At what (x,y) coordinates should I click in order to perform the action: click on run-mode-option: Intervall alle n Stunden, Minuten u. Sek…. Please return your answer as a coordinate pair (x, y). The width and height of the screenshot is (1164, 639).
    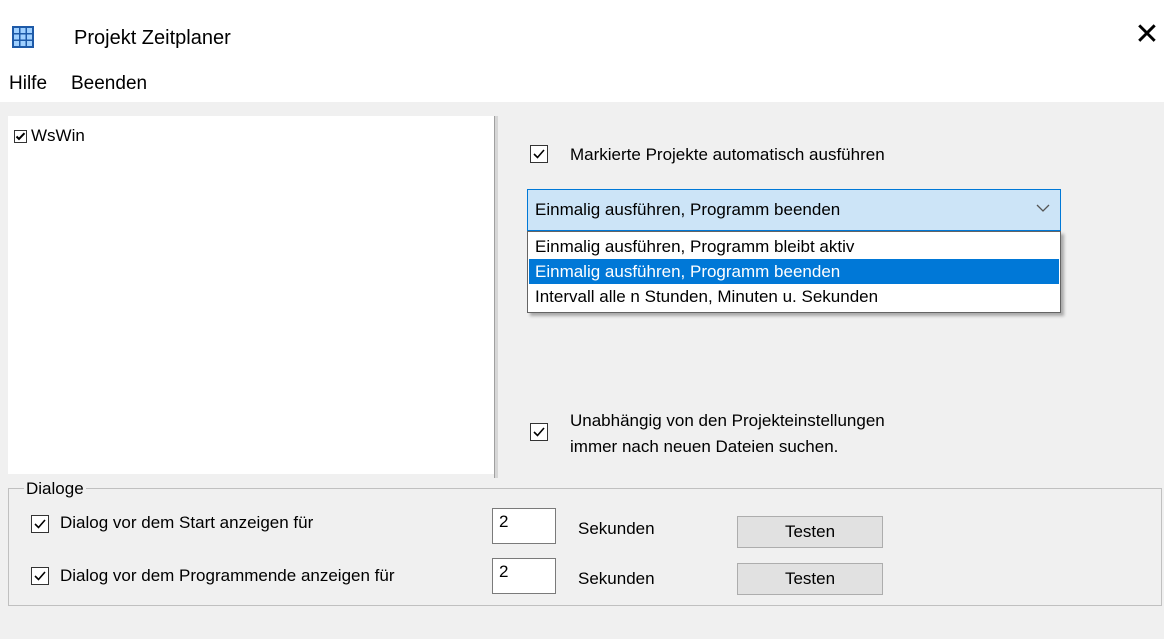
    Looking at the image, I should click on (794, 296).